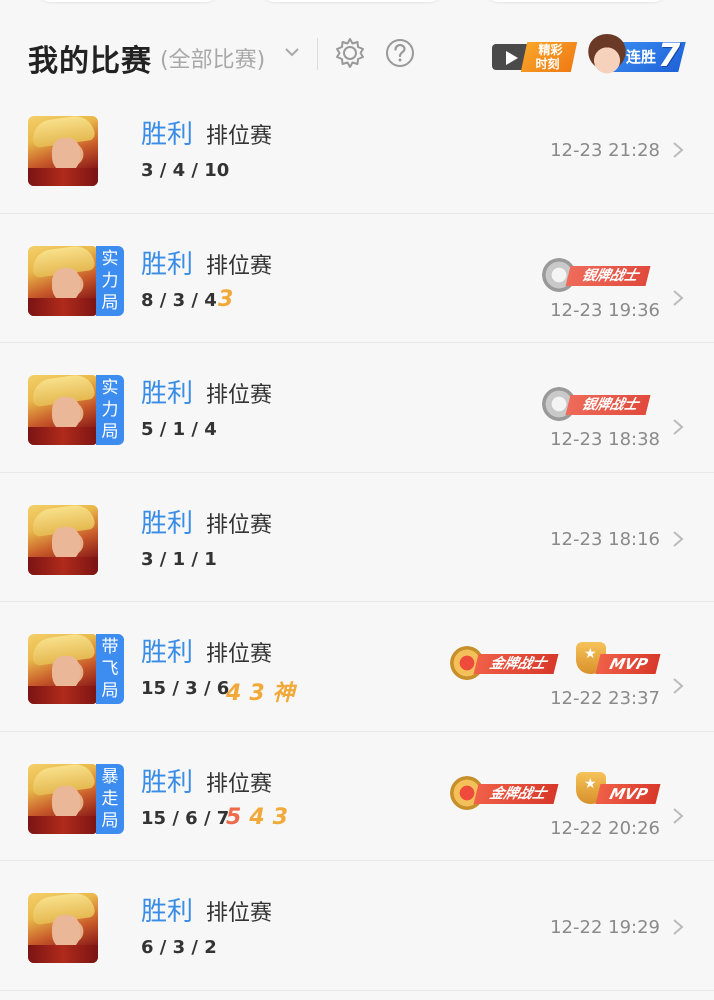 This screenshot has height=1000, width=714. Describe the element at coordinates (550, 50) in the screenshot. I see `highlights-label-line1: 精彩` at that location.